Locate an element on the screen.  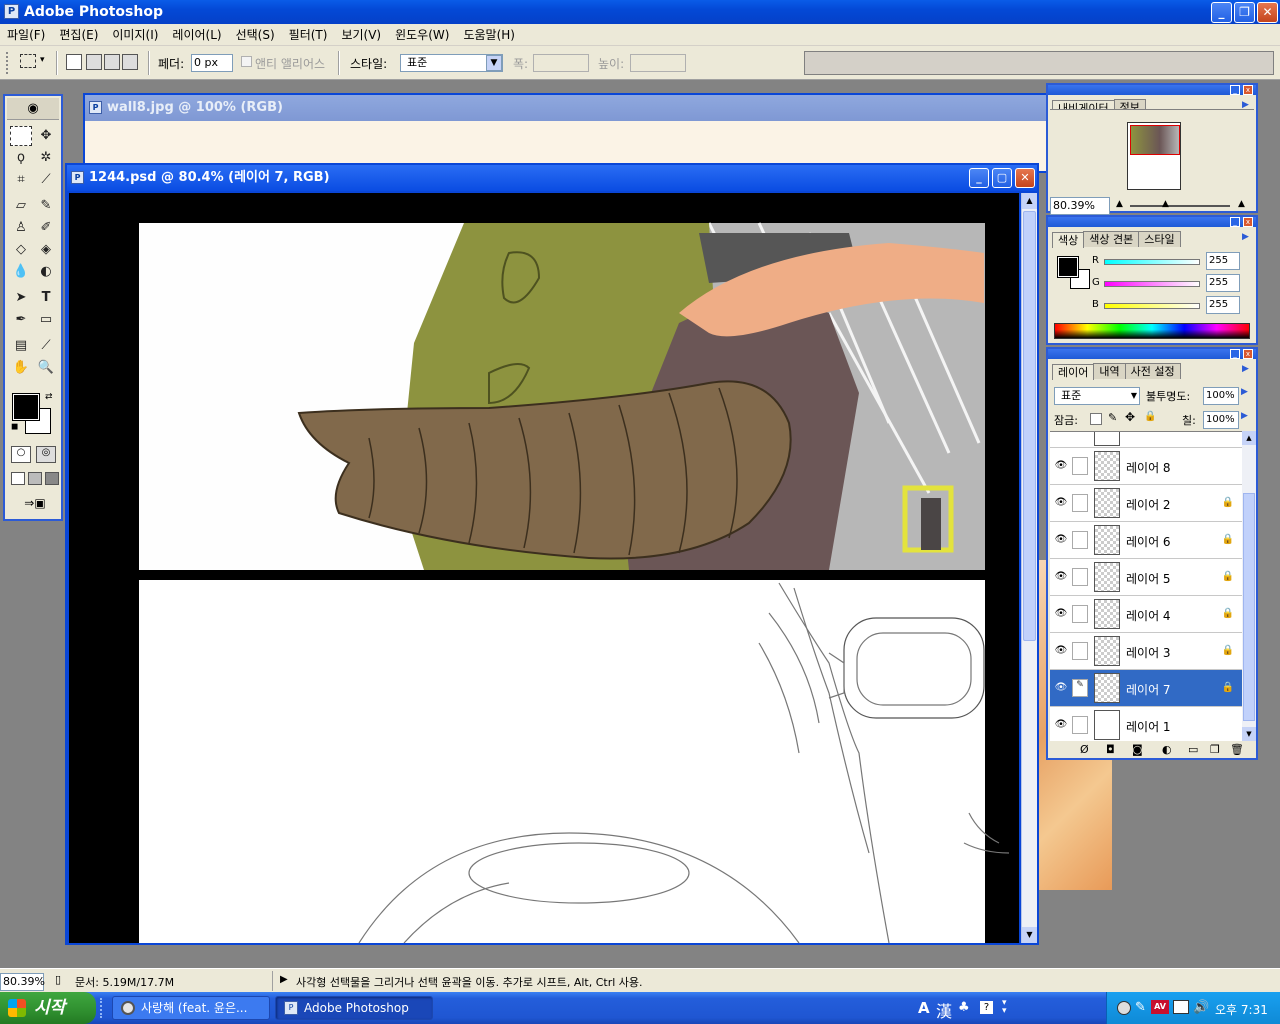
menu-window: 윈도우(W) is located at coordinates (422, 35).